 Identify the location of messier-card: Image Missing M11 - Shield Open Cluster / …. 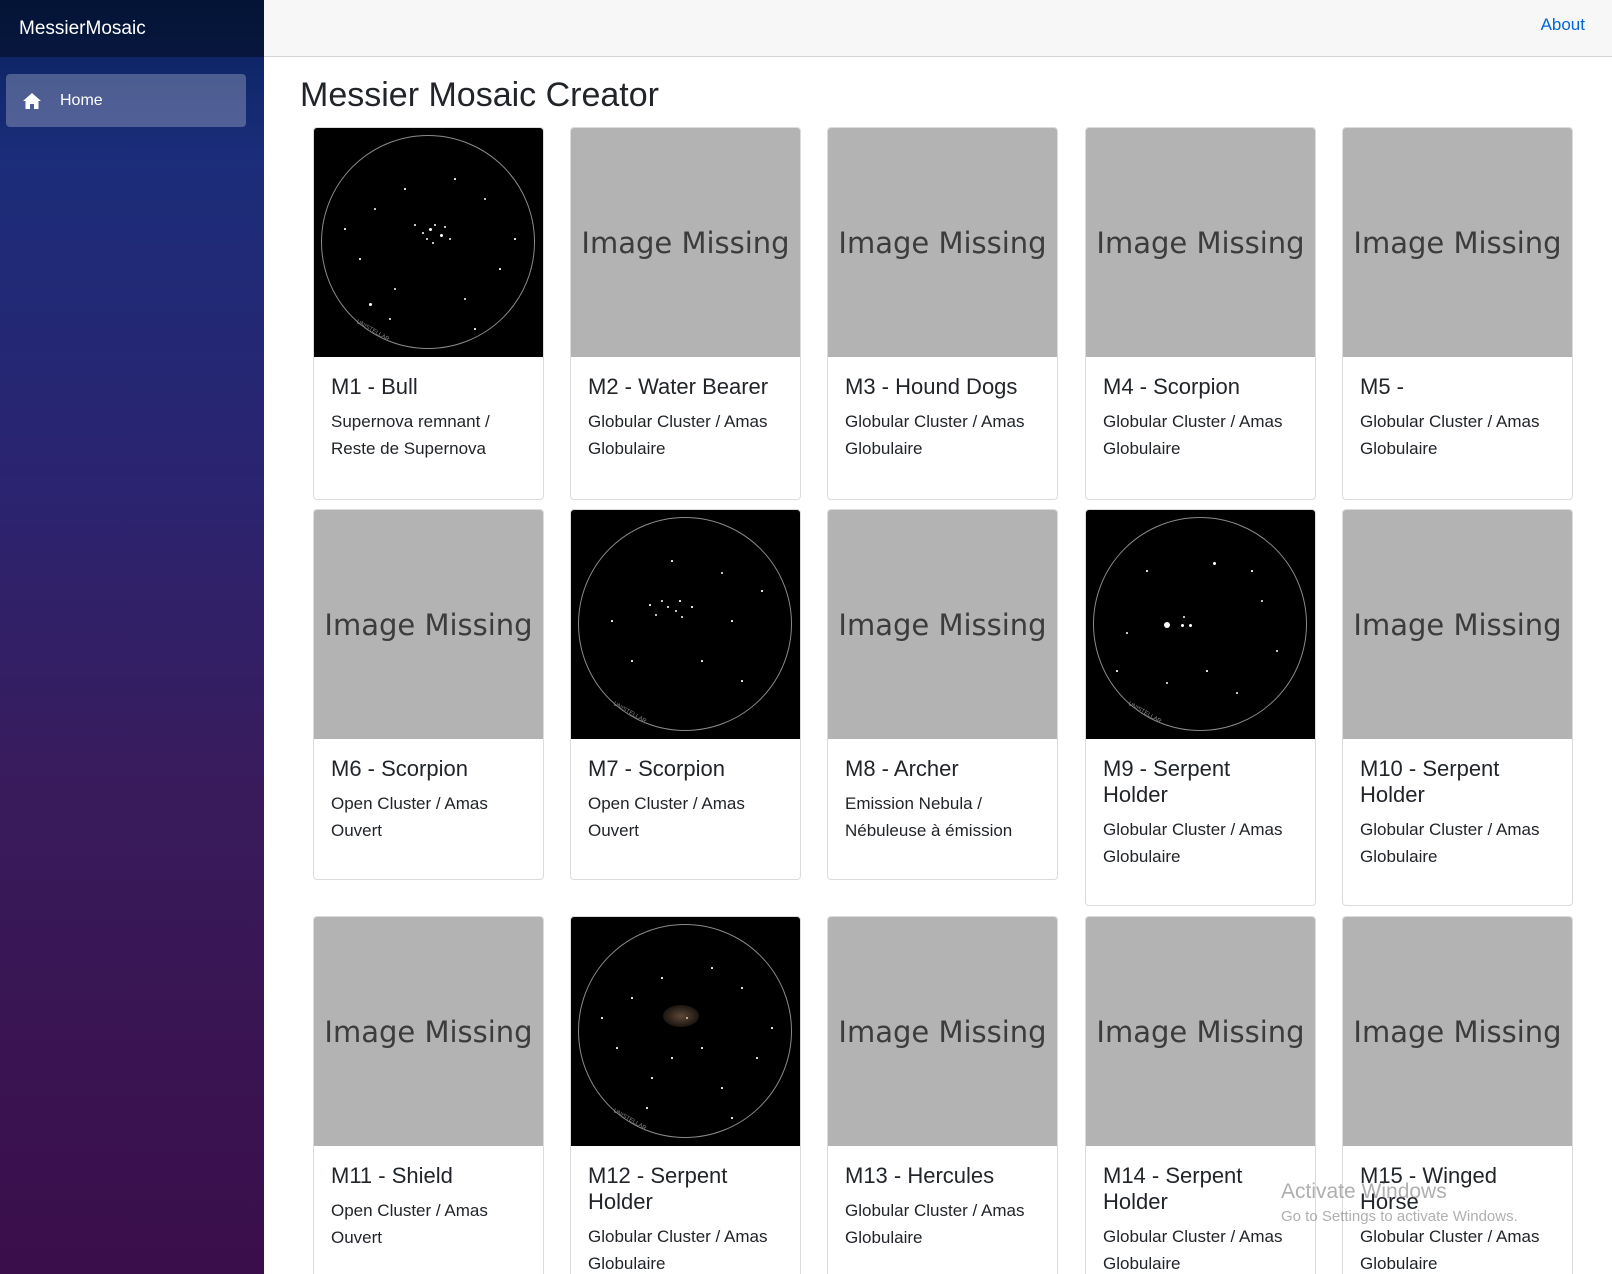
(428, 1095).